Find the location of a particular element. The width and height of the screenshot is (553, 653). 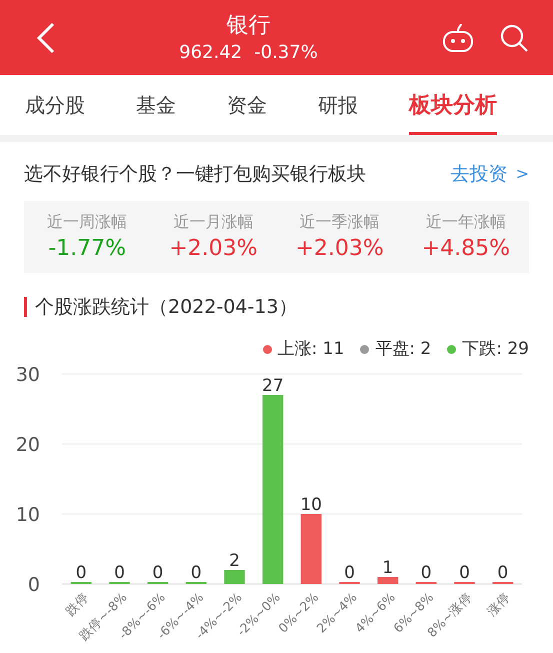

y-tick-label: 30 is located at coordinates (28, 376).